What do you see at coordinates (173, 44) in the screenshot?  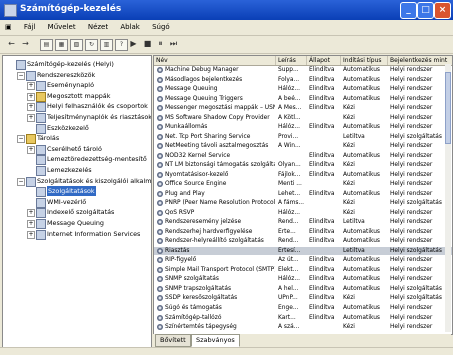 I see `restart-icon: ⏭` at bounding box center [173, 44].